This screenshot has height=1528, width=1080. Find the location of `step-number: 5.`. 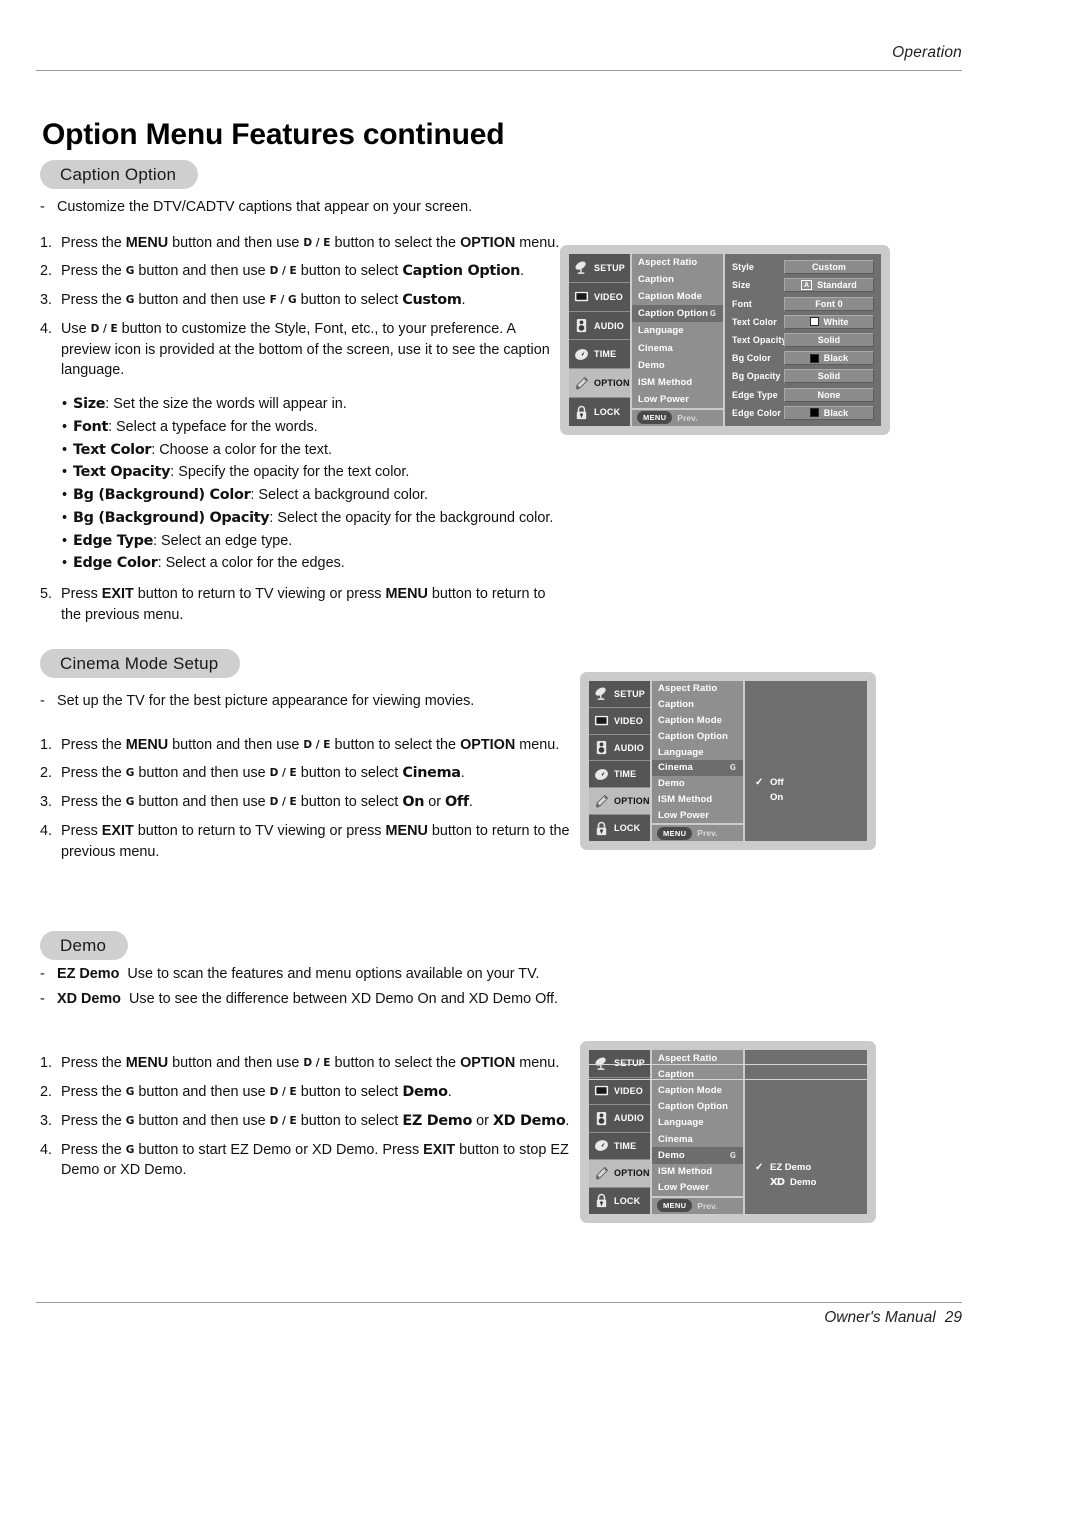

step-number: 5. is located at coordinates (46, 594).